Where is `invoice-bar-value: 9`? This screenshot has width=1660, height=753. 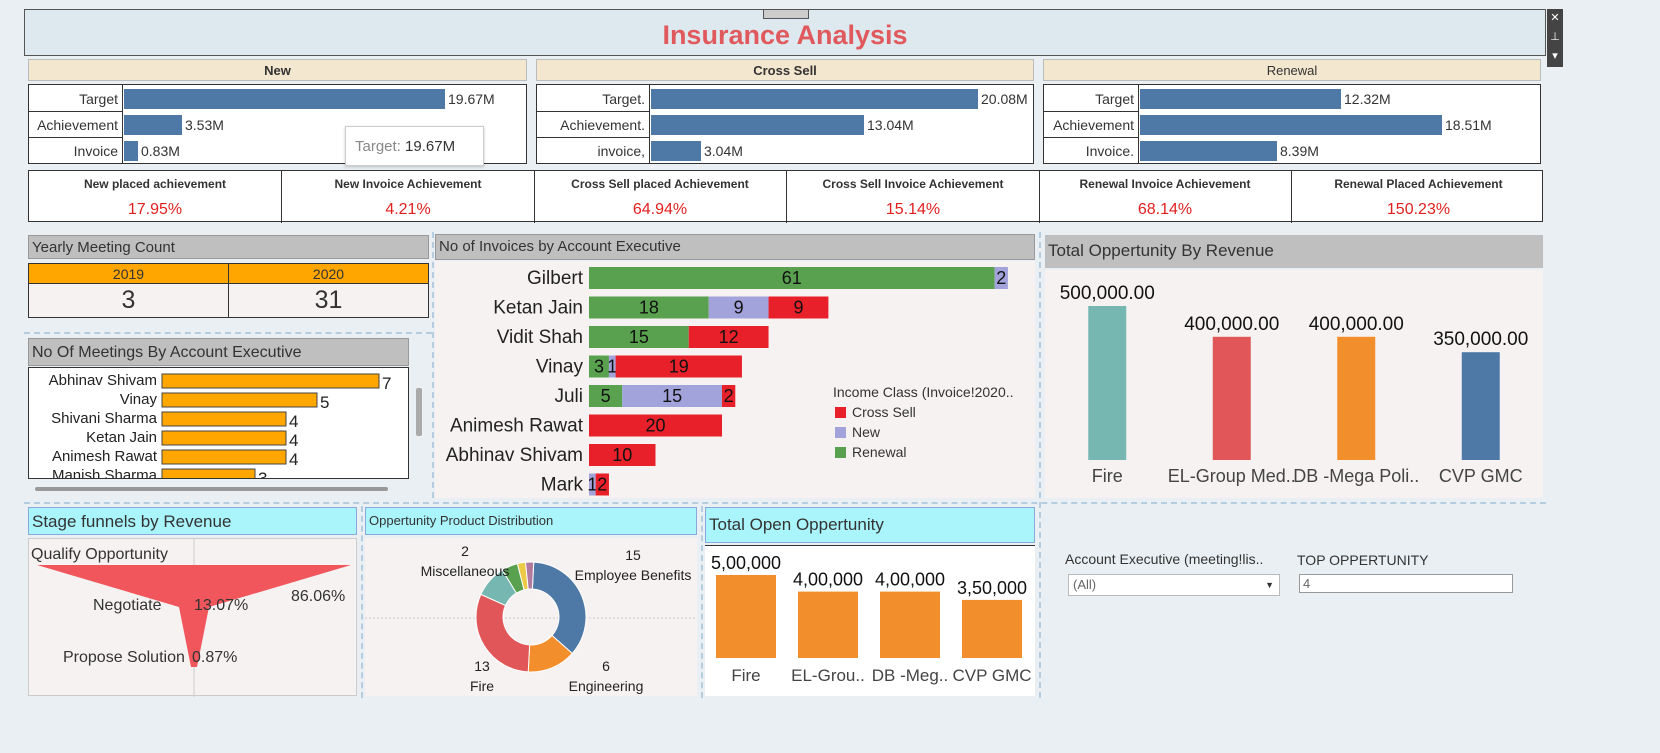
invoice-bar-value: 9 is located at coordinates (798, 308).